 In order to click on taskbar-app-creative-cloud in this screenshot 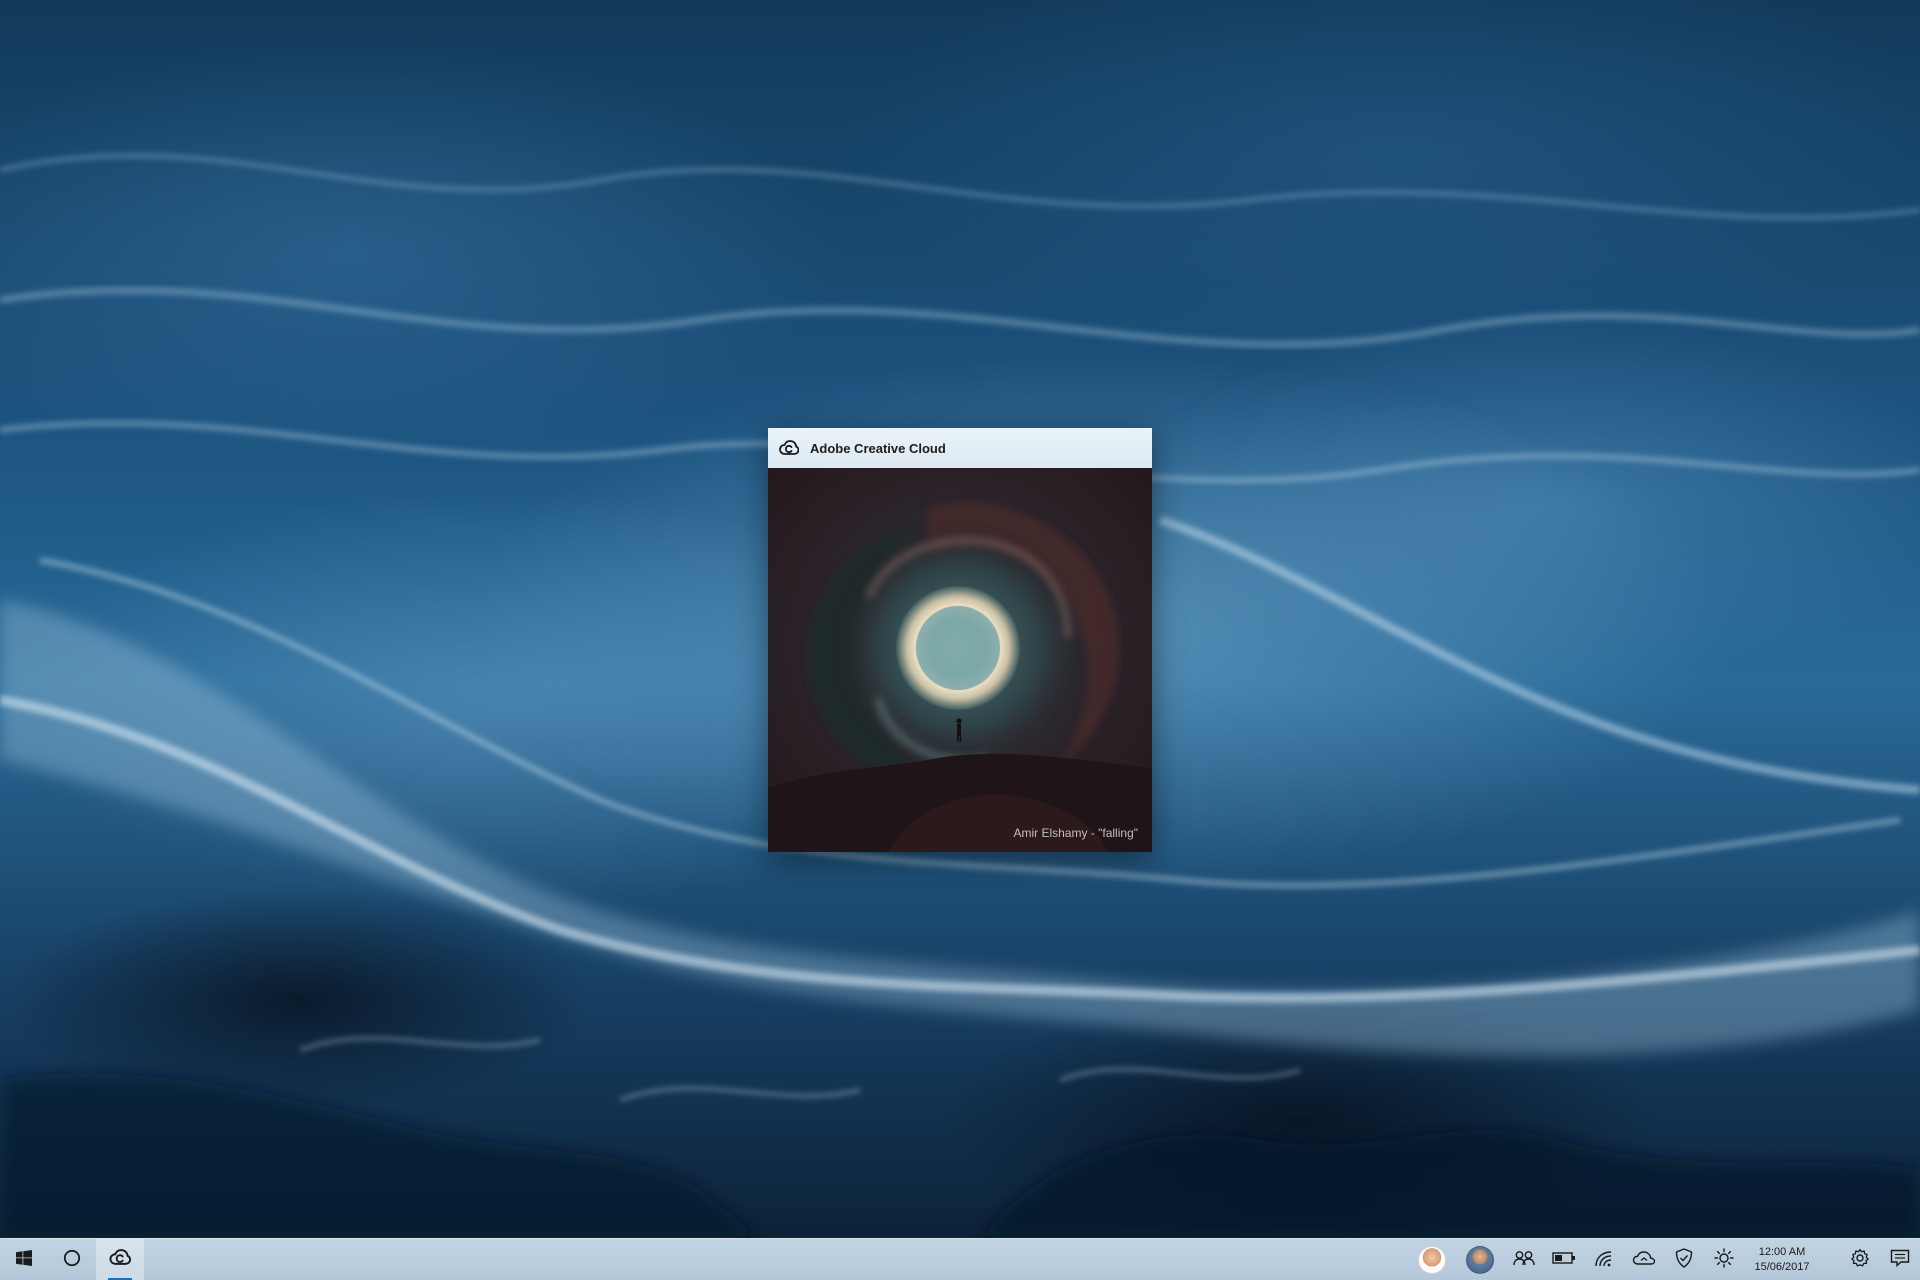, I will do `click(120, 1259)`.